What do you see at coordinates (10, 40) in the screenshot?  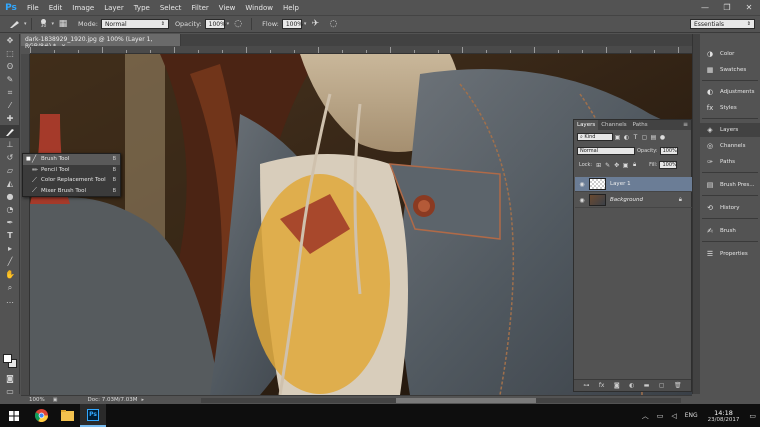 I see `move-tool-icon: ✥` at bounding box center [10, 40].